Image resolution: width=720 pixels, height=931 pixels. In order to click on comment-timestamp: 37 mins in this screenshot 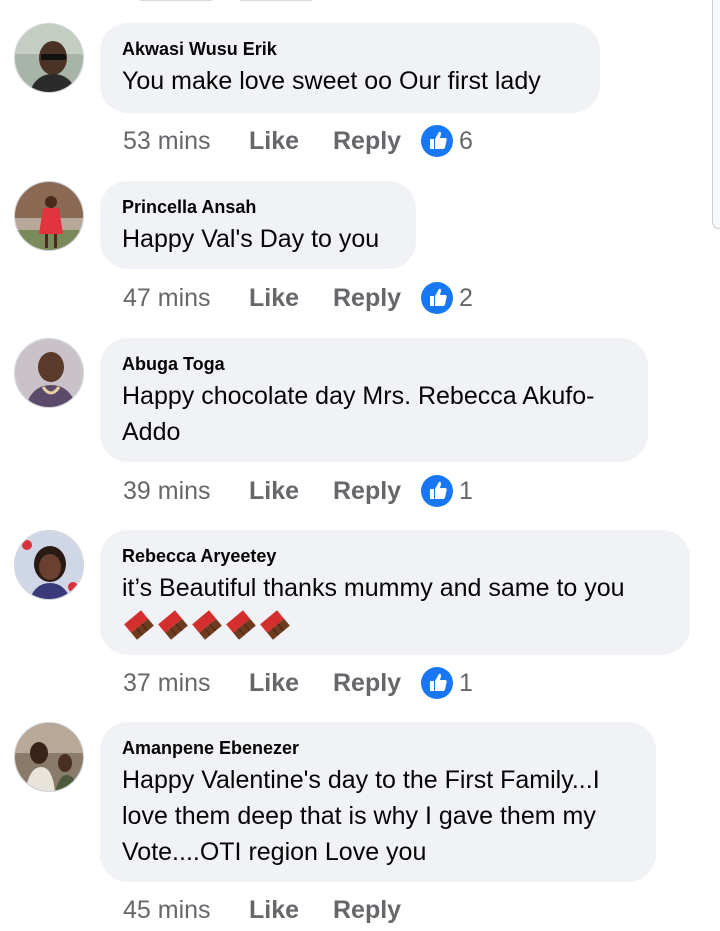, I will do `click(186, 683)`.